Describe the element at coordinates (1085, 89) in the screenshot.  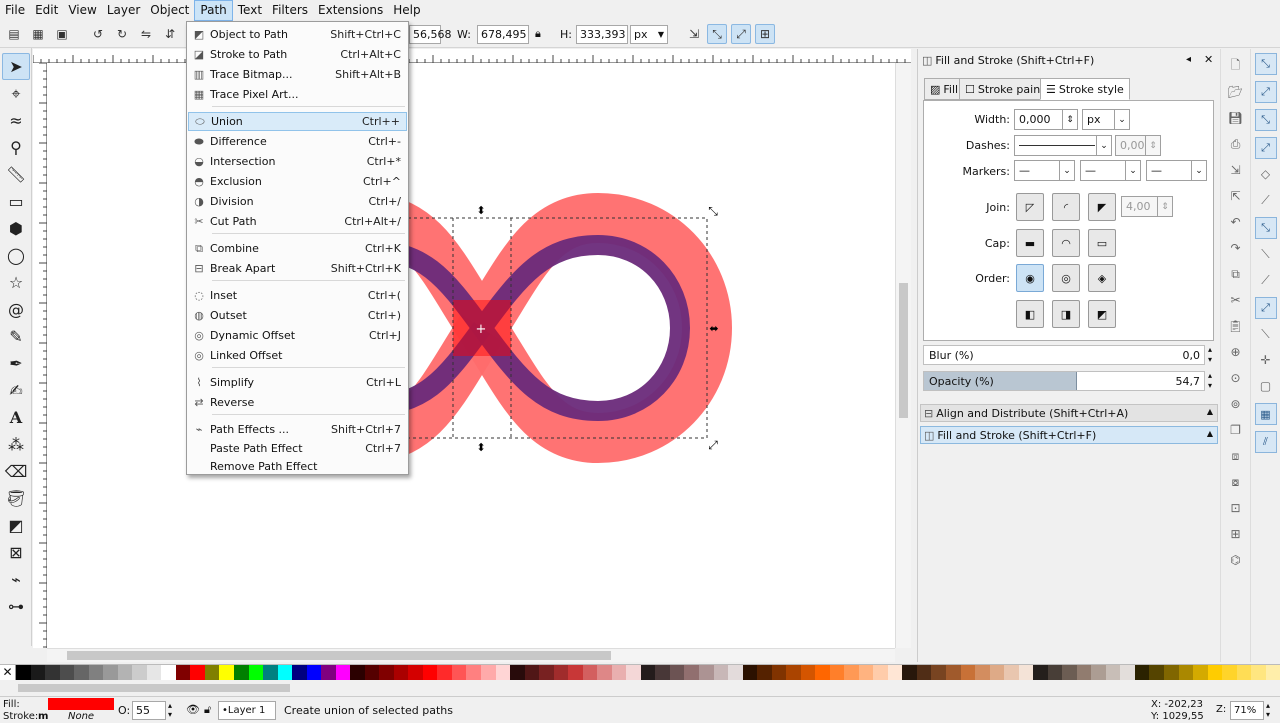
I see `tab-stroke-style: ☰ Stroke style` at that location.